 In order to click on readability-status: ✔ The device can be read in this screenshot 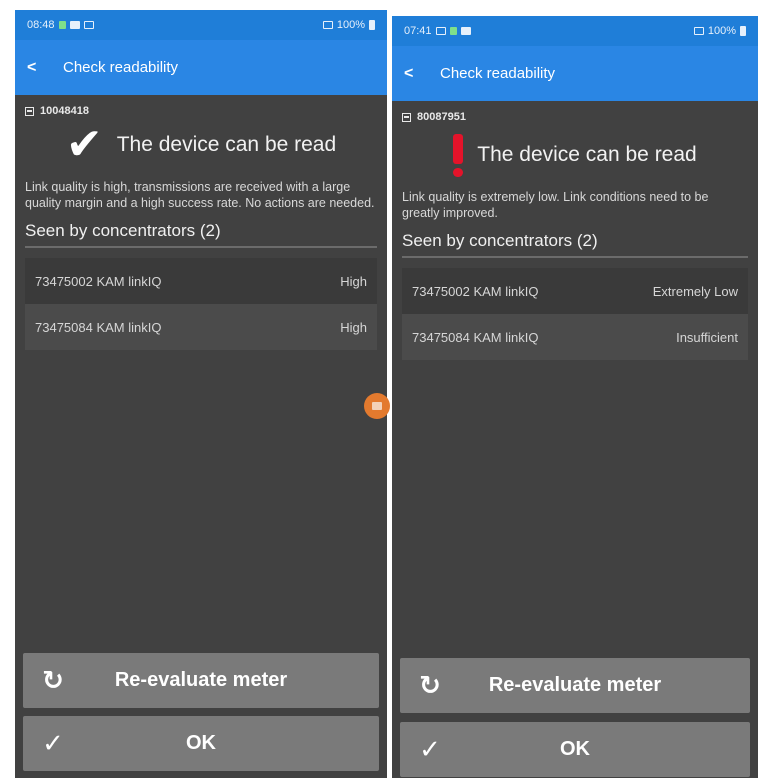, I will do `click(201, 144)`.